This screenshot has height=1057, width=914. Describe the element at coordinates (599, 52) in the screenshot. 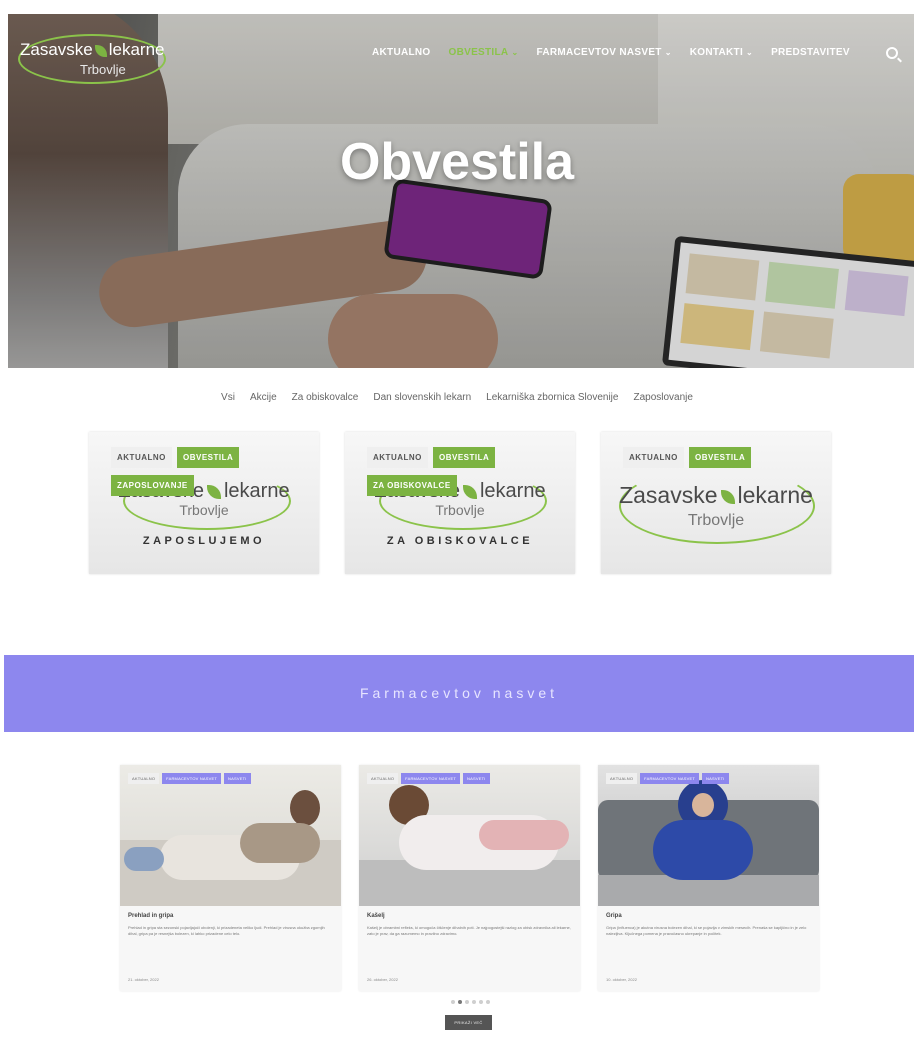

I see `nav-label: FARMACEVTOV NASVET` at that location.